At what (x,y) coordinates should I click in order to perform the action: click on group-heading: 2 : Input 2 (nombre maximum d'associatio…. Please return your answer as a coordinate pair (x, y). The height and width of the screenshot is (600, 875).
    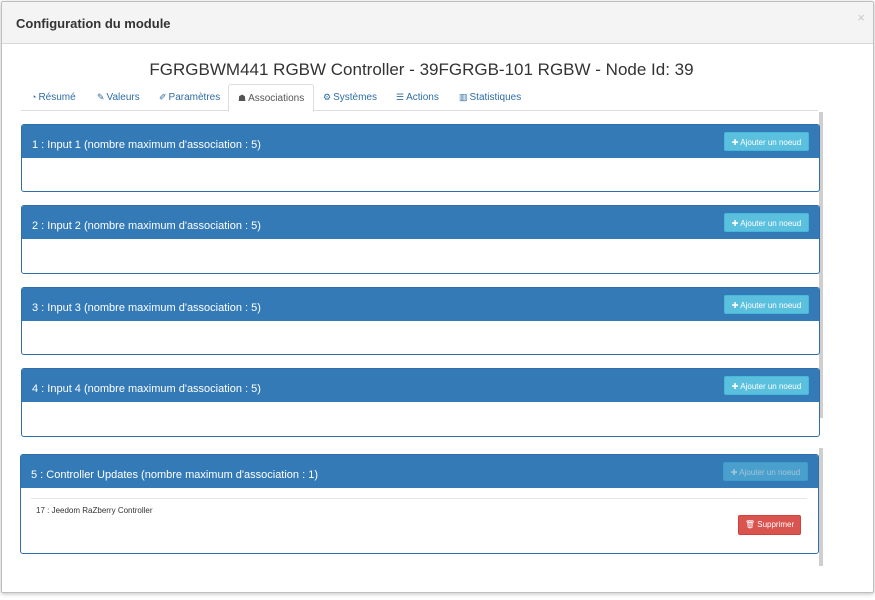
    Looking at the image, I should click on (420, 222).